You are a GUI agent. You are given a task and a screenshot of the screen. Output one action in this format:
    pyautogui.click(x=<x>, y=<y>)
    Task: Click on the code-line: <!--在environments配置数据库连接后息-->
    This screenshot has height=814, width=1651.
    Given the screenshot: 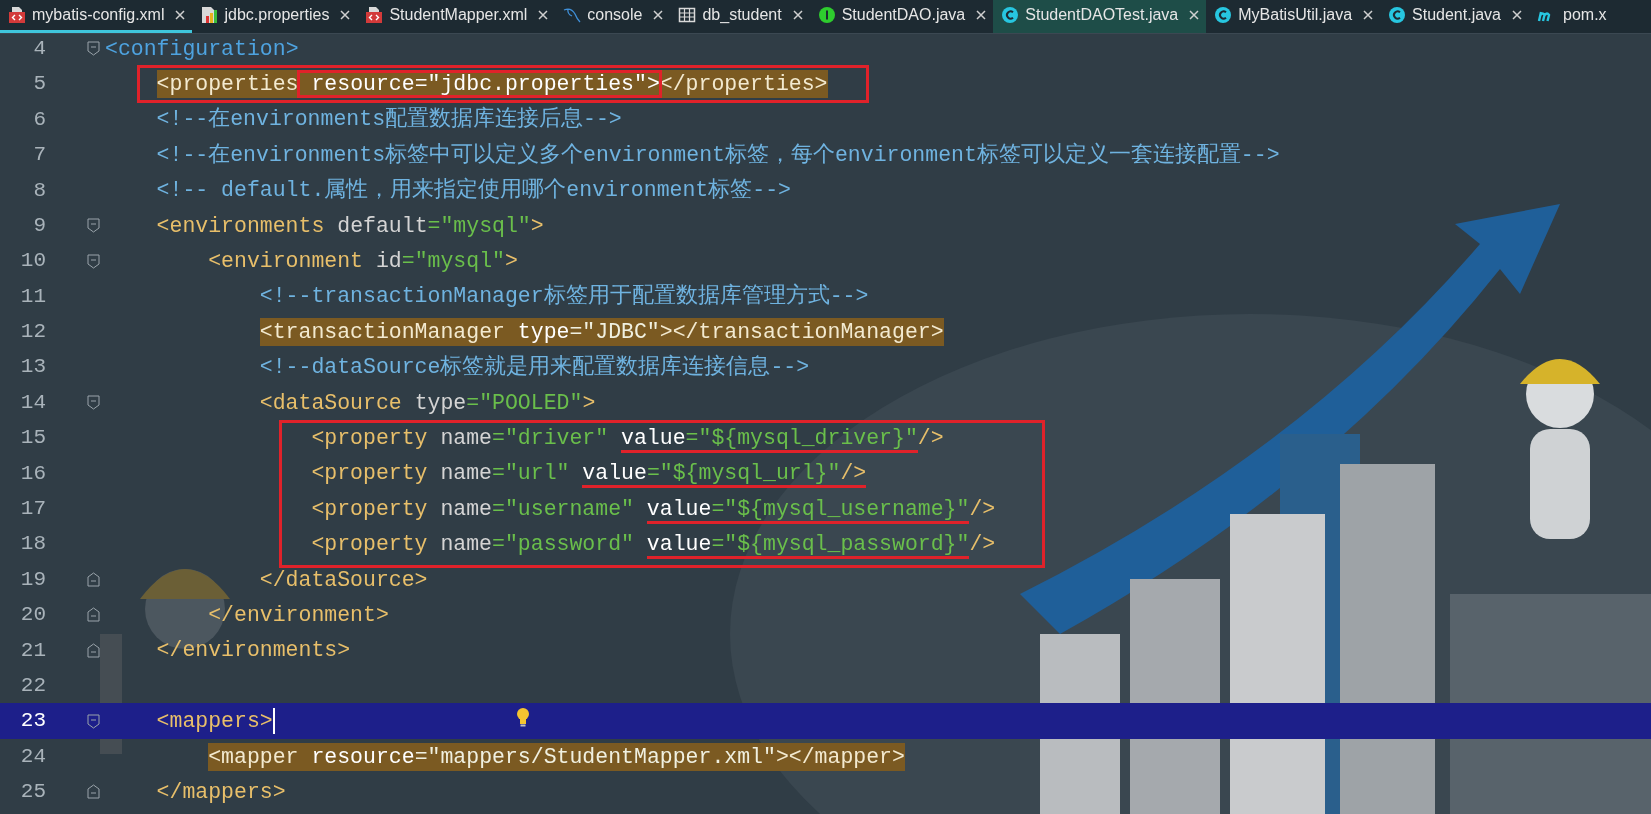 What is the action you would take?
    pyautogui.click(x=389, y=119)
    